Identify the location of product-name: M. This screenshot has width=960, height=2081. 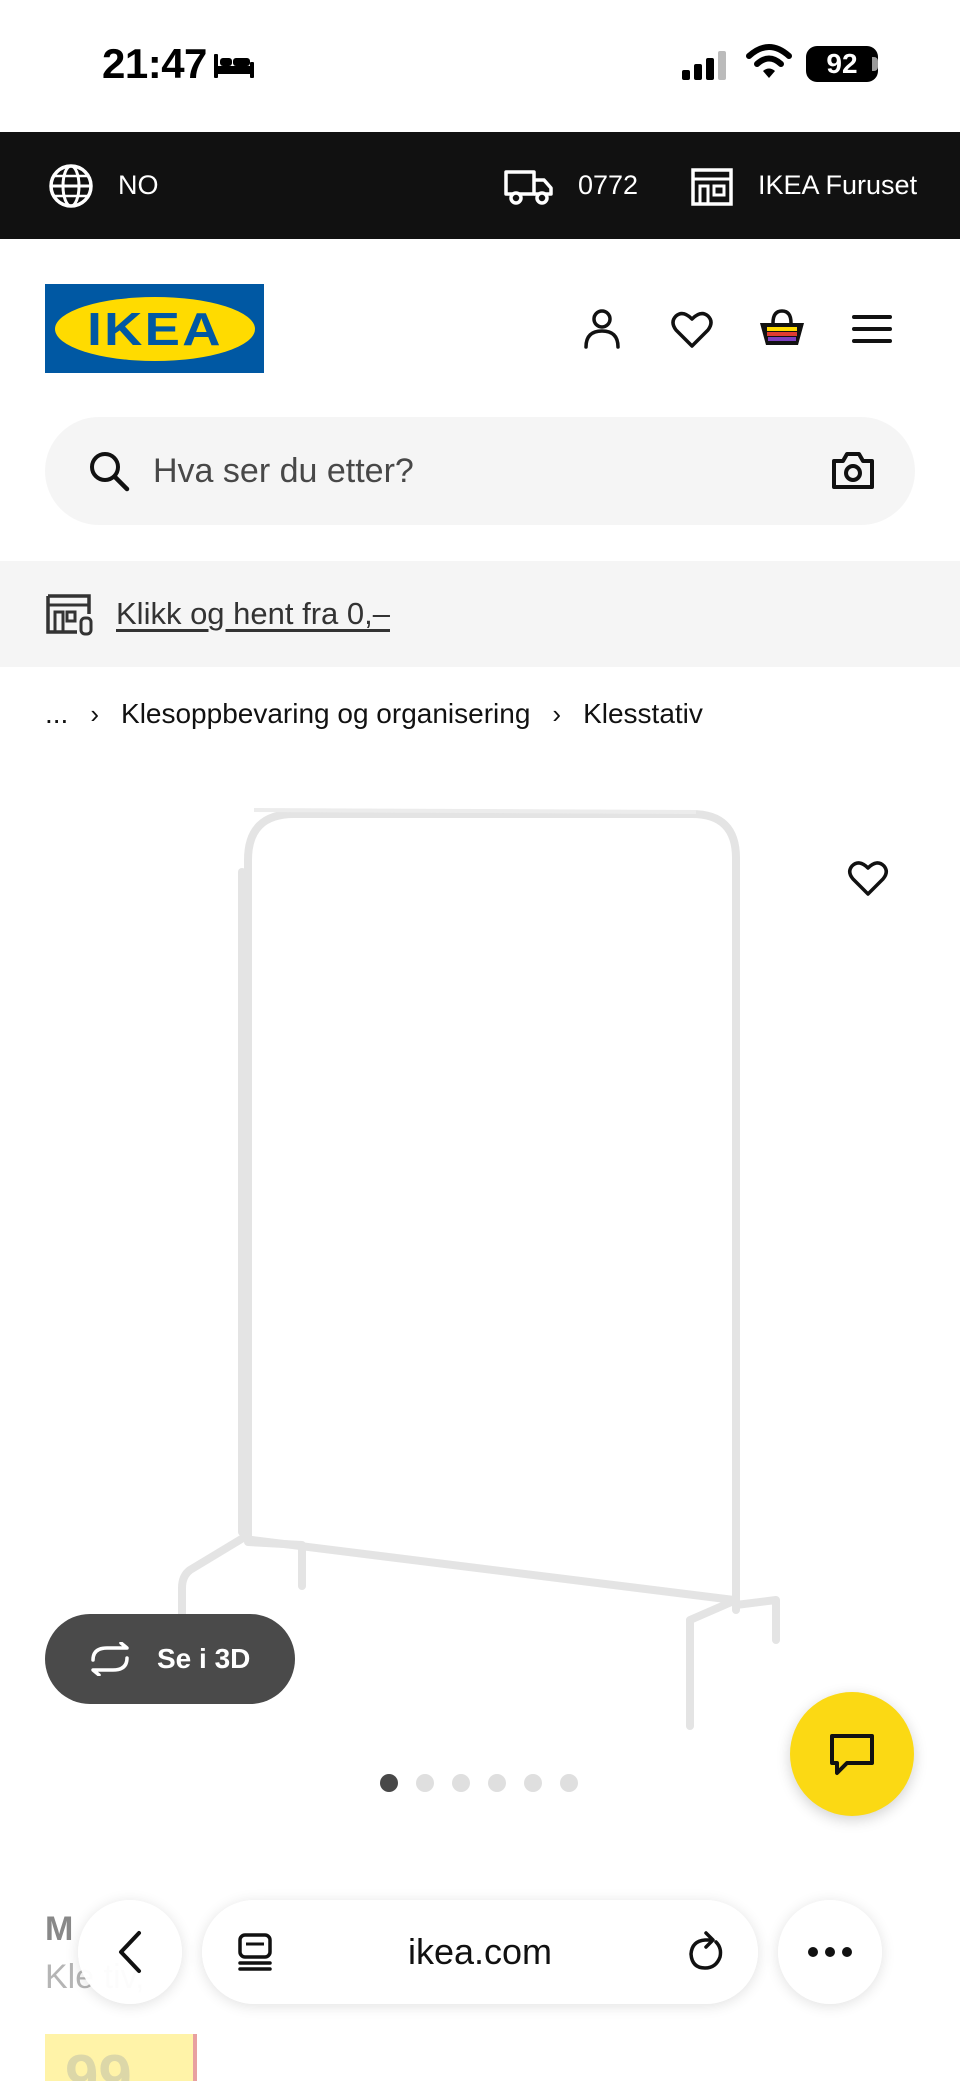
(59, 1929).